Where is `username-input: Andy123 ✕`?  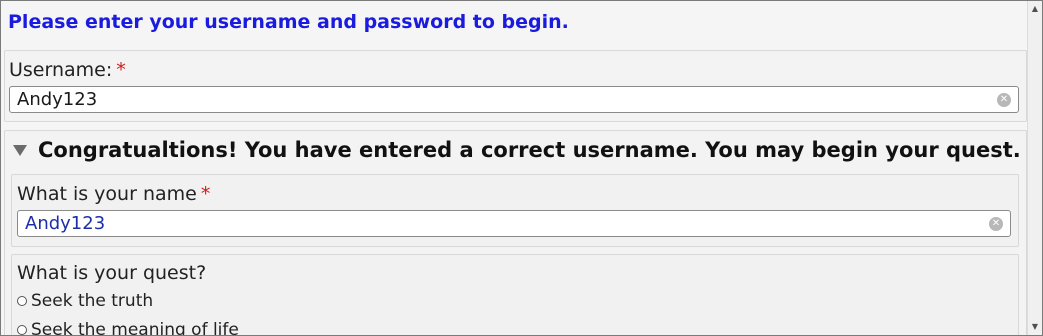
username-input: Andy123 ✕ is located at coordinates (514, 99).